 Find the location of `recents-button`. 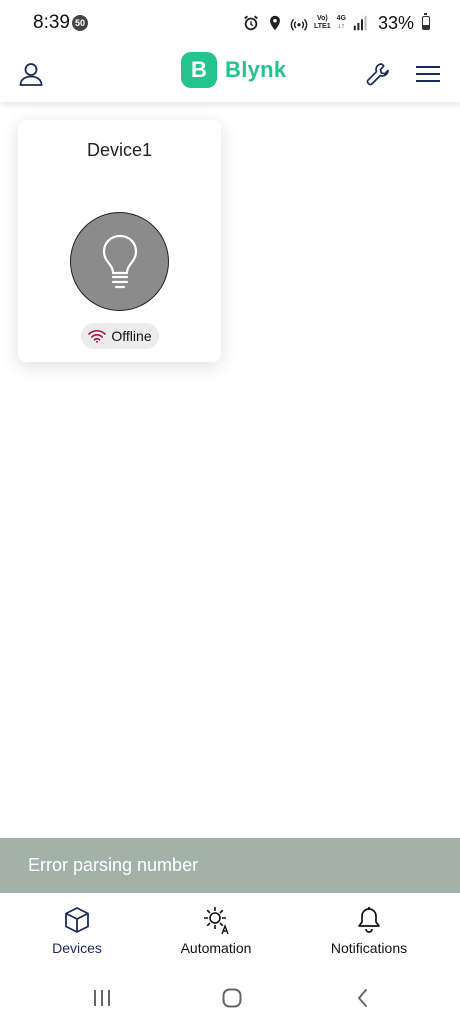

recents-button is located at coordinates (102, 998).